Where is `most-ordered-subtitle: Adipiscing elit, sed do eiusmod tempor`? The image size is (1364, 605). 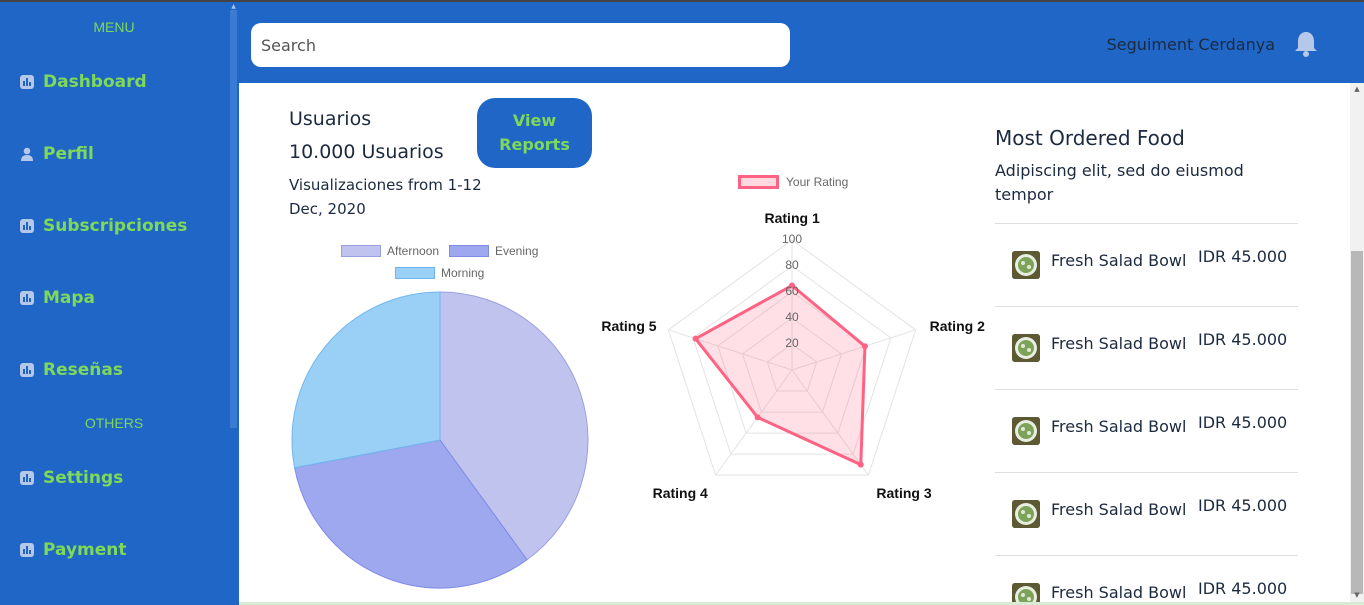 most-ordered-subtitle: Adipiscing elit, sed do eiusmod tempor is located at coordinates (1119, 182).